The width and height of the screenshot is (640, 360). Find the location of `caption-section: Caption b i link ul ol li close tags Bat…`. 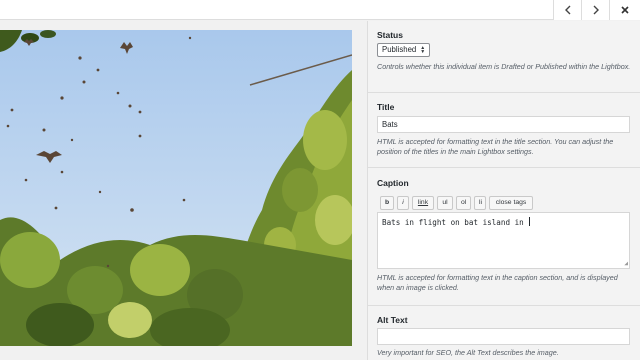

caption-section: Caption b i link ul ol li close tags Bat… is located at coordinates (506, 235).